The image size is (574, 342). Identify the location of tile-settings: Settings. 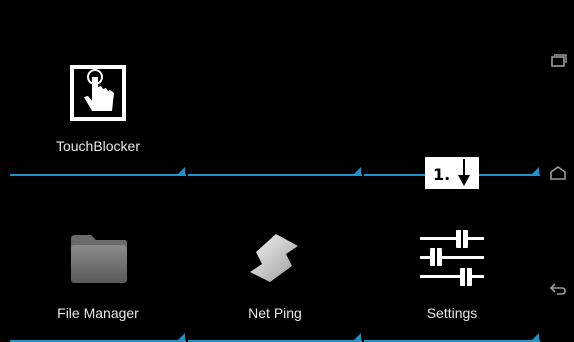
(452, 260).